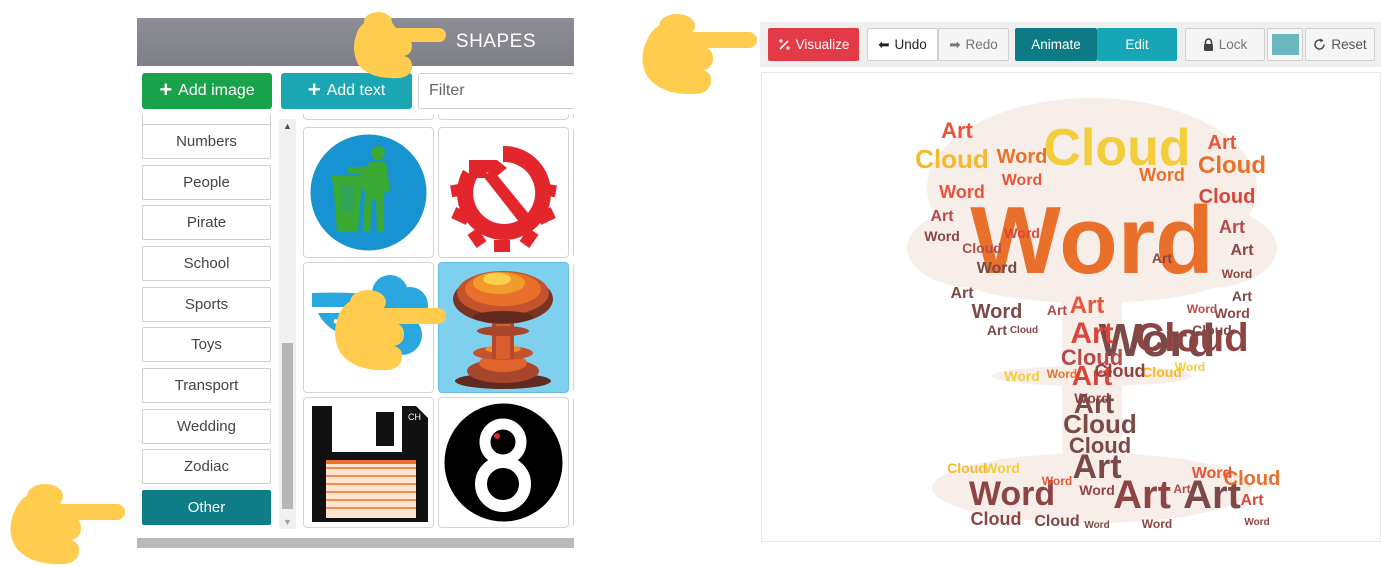 This screenshot has height=567, width=1381. What do you see at coordinates (414, 417) in the screenshot?
I see `floppy-label: CH` at bounding box center [414, 417].